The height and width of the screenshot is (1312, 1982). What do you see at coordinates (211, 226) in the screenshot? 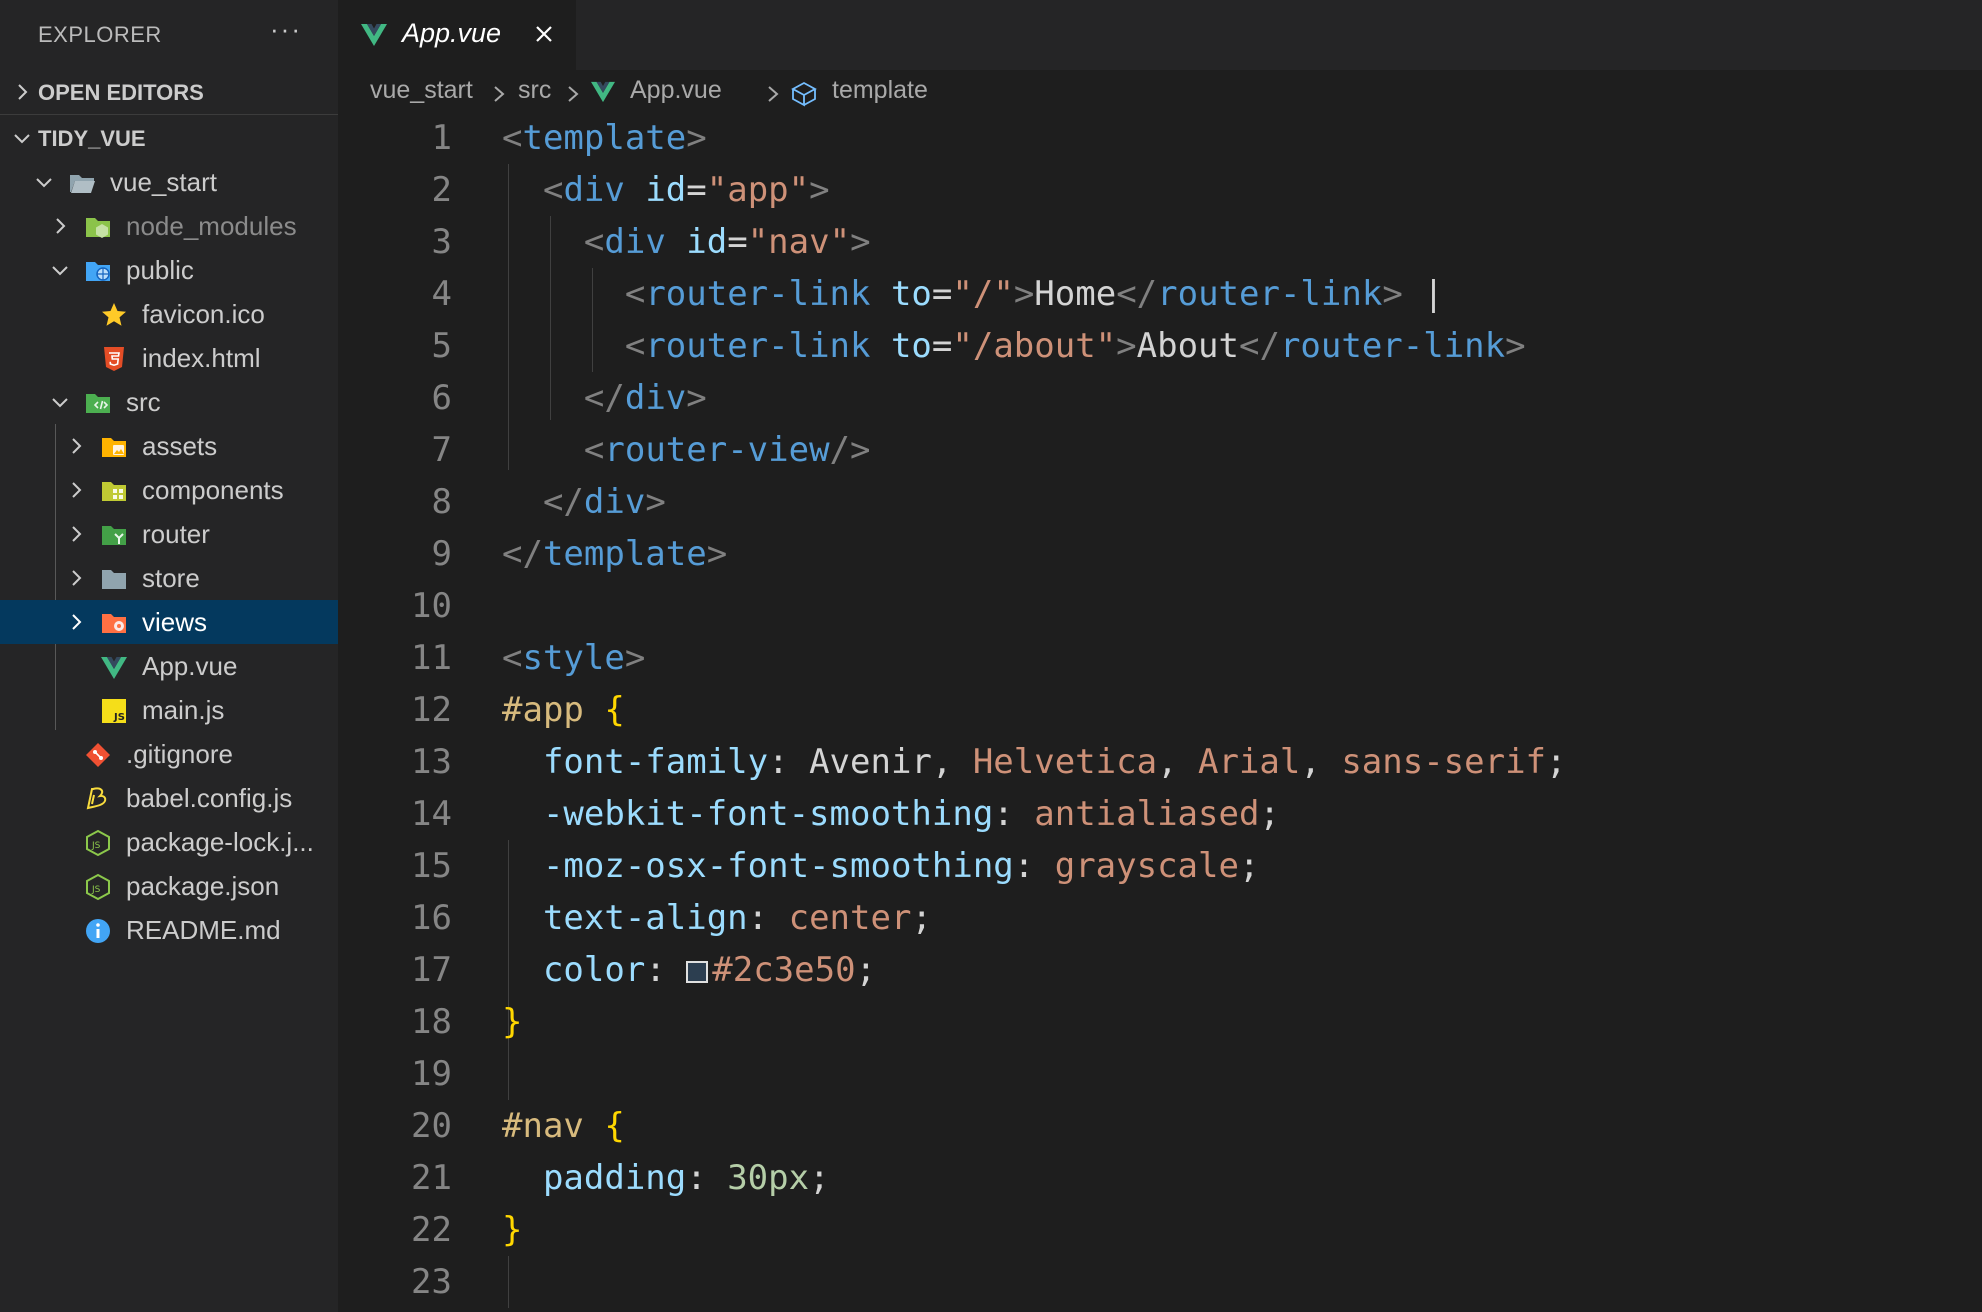
I see `tree-item-label: node_modules` at bounding box center [211, 226].